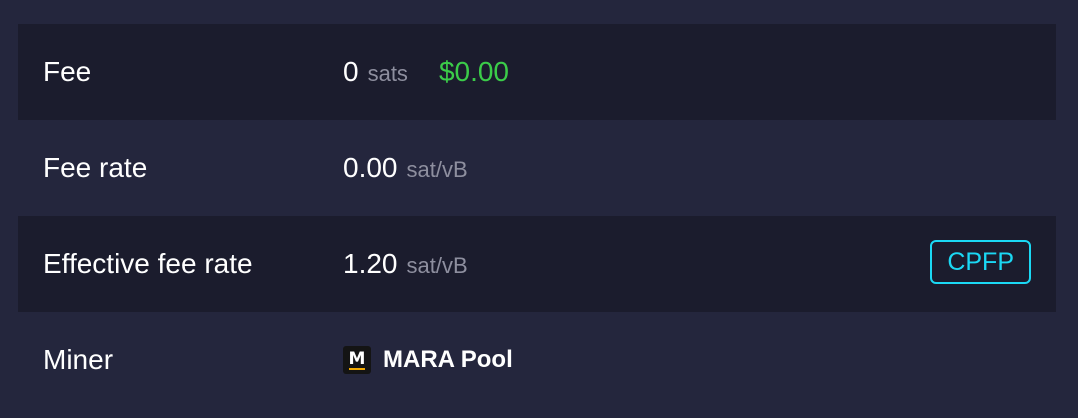 This screenshot has height=418, width=1078. I want to click on fee-value: 0 sats $0.00, so click(426, 72).